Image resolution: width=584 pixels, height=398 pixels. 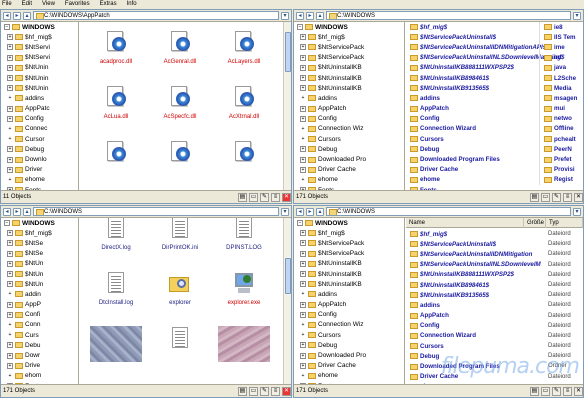 What do you see at coordinates (39, 109) in the screenshot?
I see `tree-item: + AppPatc` at bounding box center [39, 109].